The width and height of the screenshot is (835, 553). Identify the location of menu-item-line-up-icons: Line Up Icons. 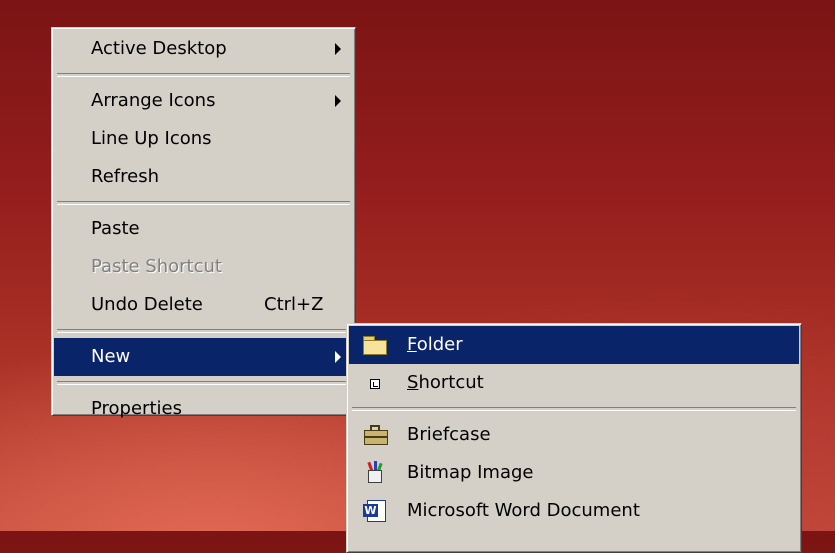
(203, 139).